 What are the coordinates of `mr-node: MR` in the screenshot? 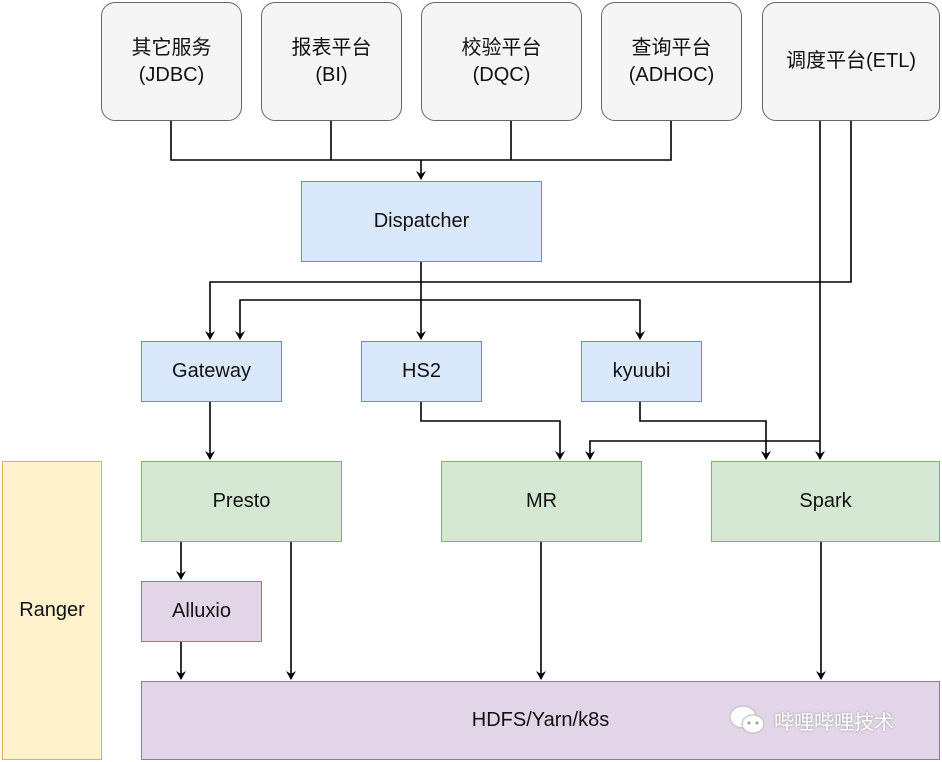 It's located at (541, 501).